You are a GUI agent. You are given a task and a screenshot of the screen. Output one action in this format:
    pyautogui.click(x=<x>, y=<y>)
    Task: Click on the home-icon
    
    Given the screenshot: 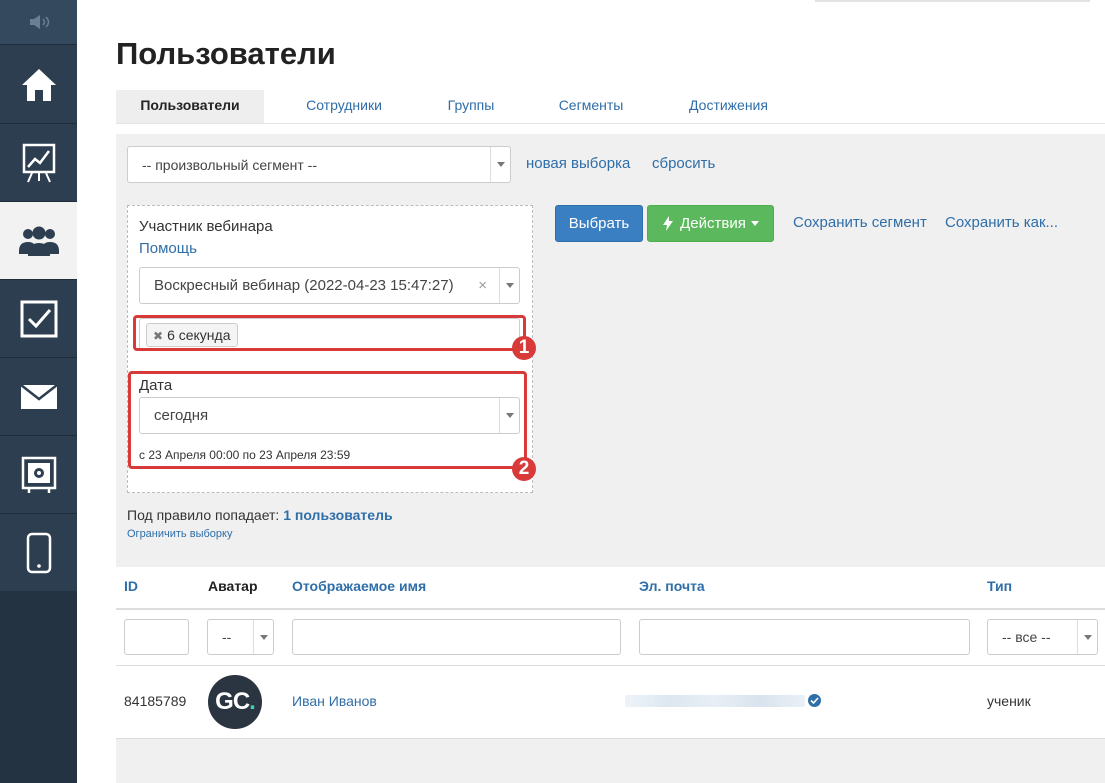 What is the action you would take?
    pyautogui.click(x=38, y=84)
    